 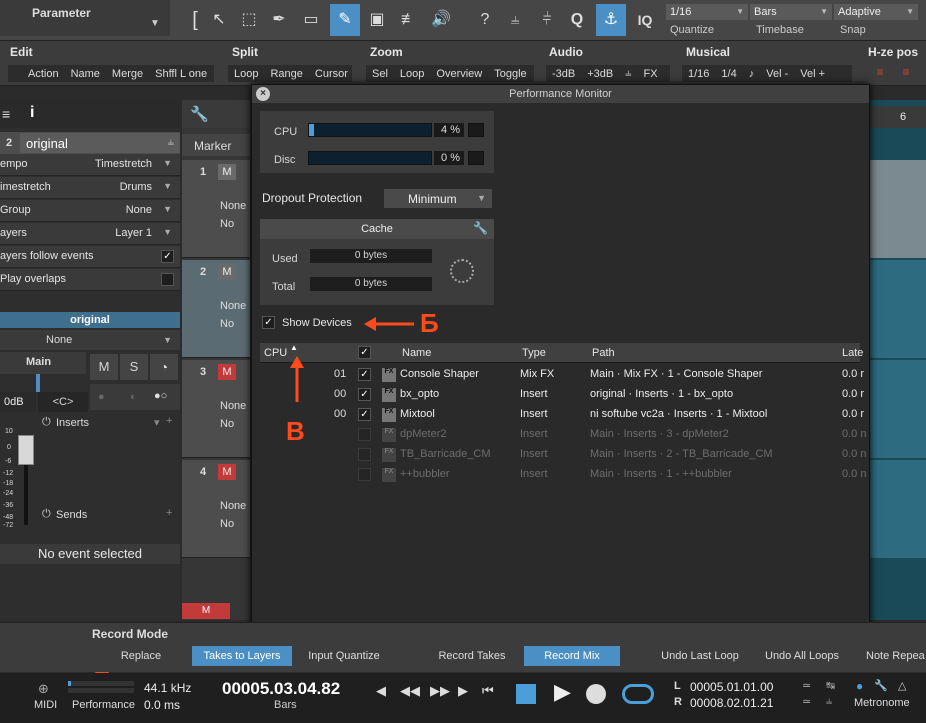 I want to click on eraser-tool-icon: ▭, so click(x=311, y=20).